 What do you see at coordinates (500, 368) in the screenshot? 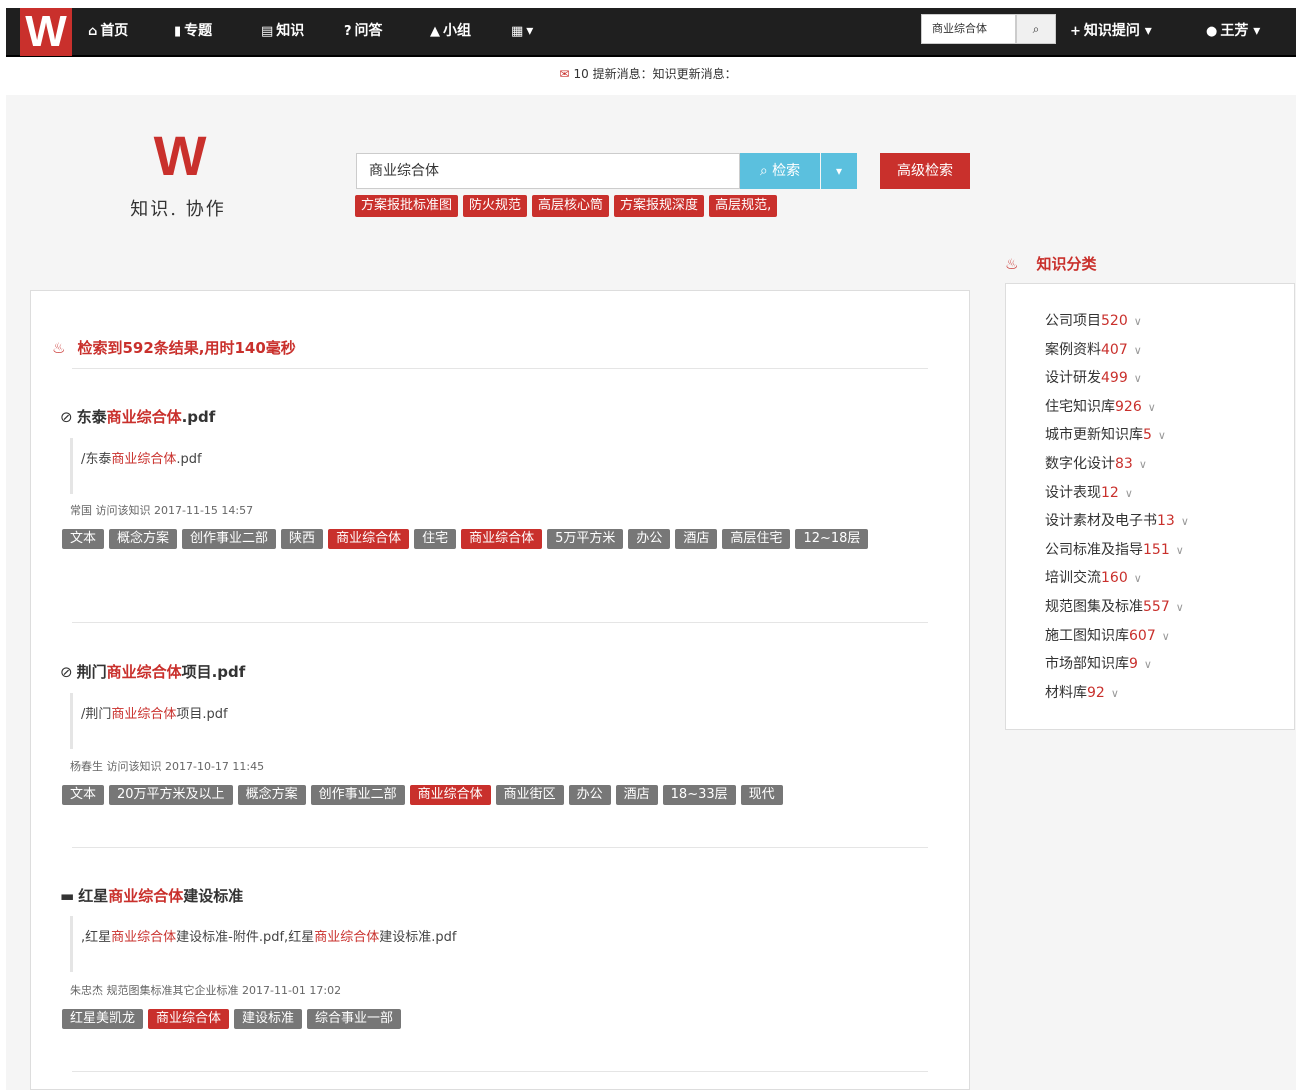
I see `divider` at bounding box center [500, 368].